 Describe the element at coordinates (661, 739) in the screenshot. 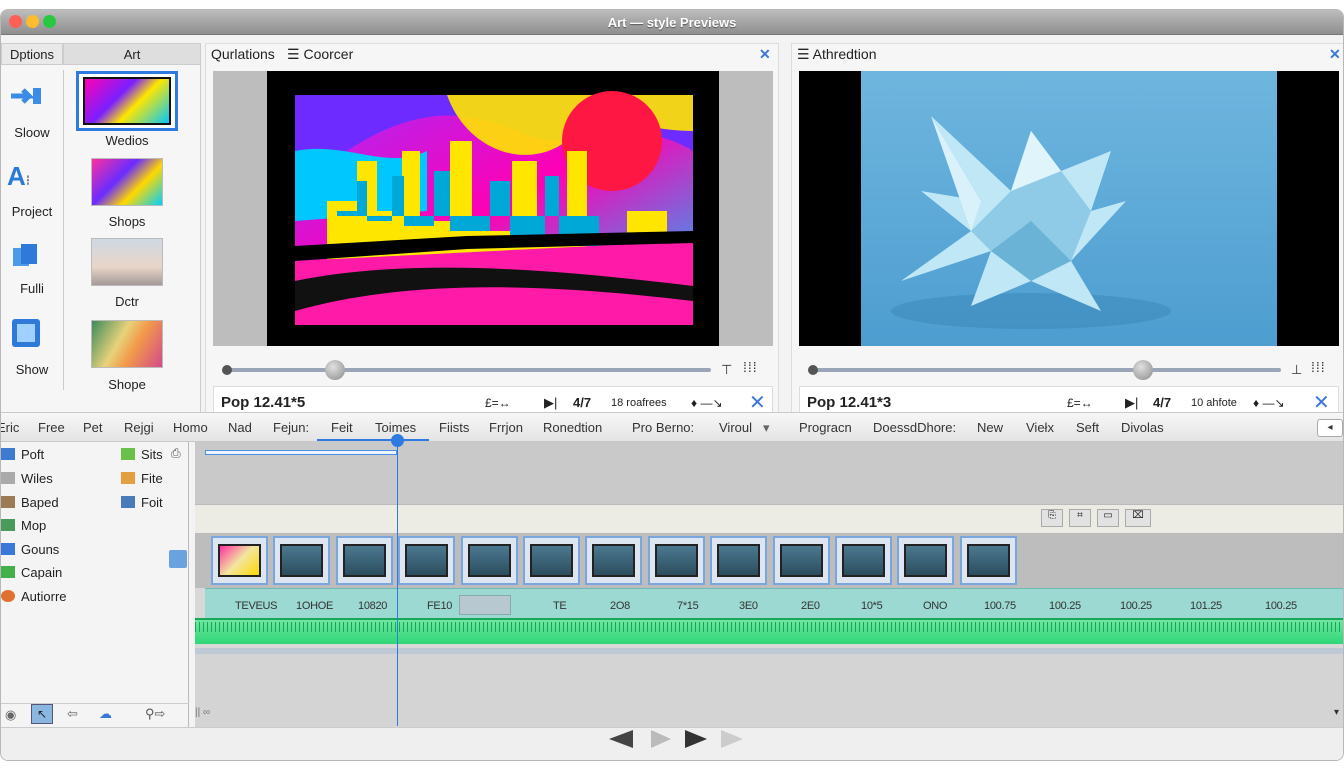

I see `step-forward-icon` at that location.